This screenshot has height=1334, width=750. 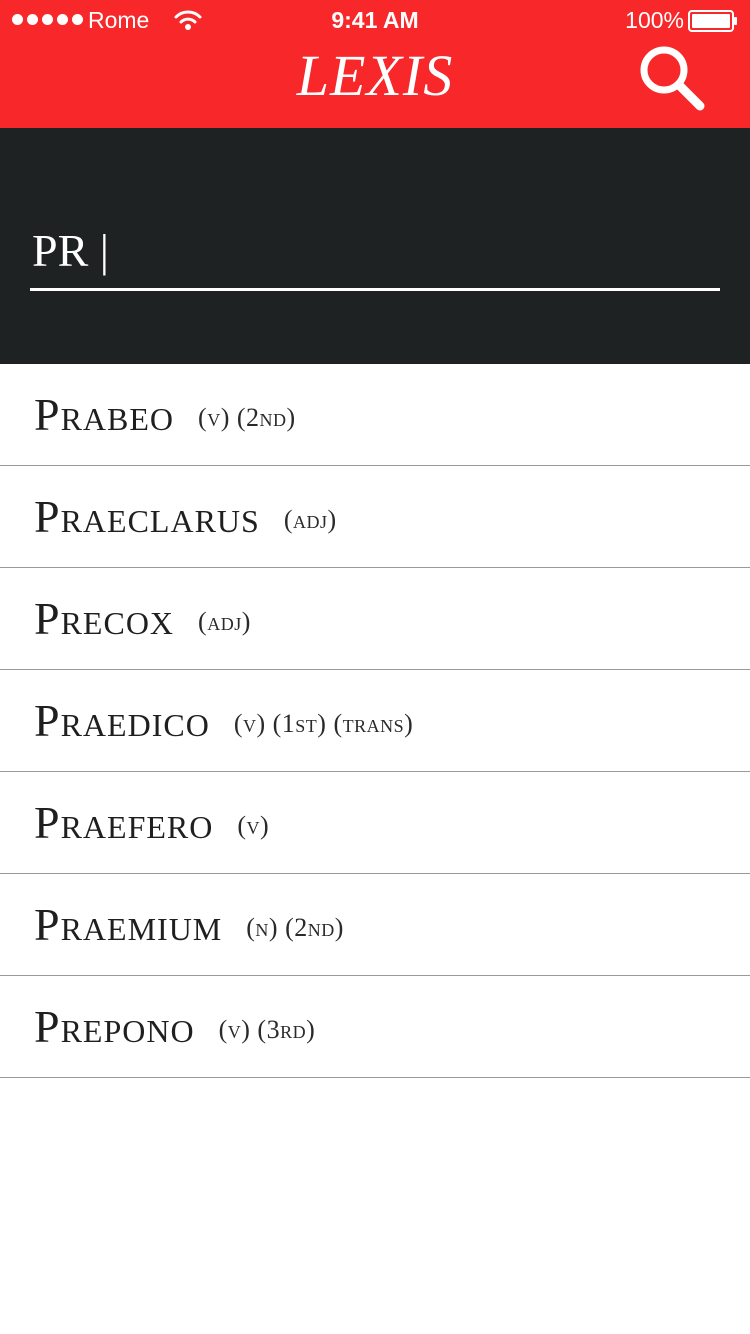 What do you see at coordinates (323, 723) in the screenshot?
I see `grammar-label: (v) (1st) (trans)` at bounding box center [323, 723].